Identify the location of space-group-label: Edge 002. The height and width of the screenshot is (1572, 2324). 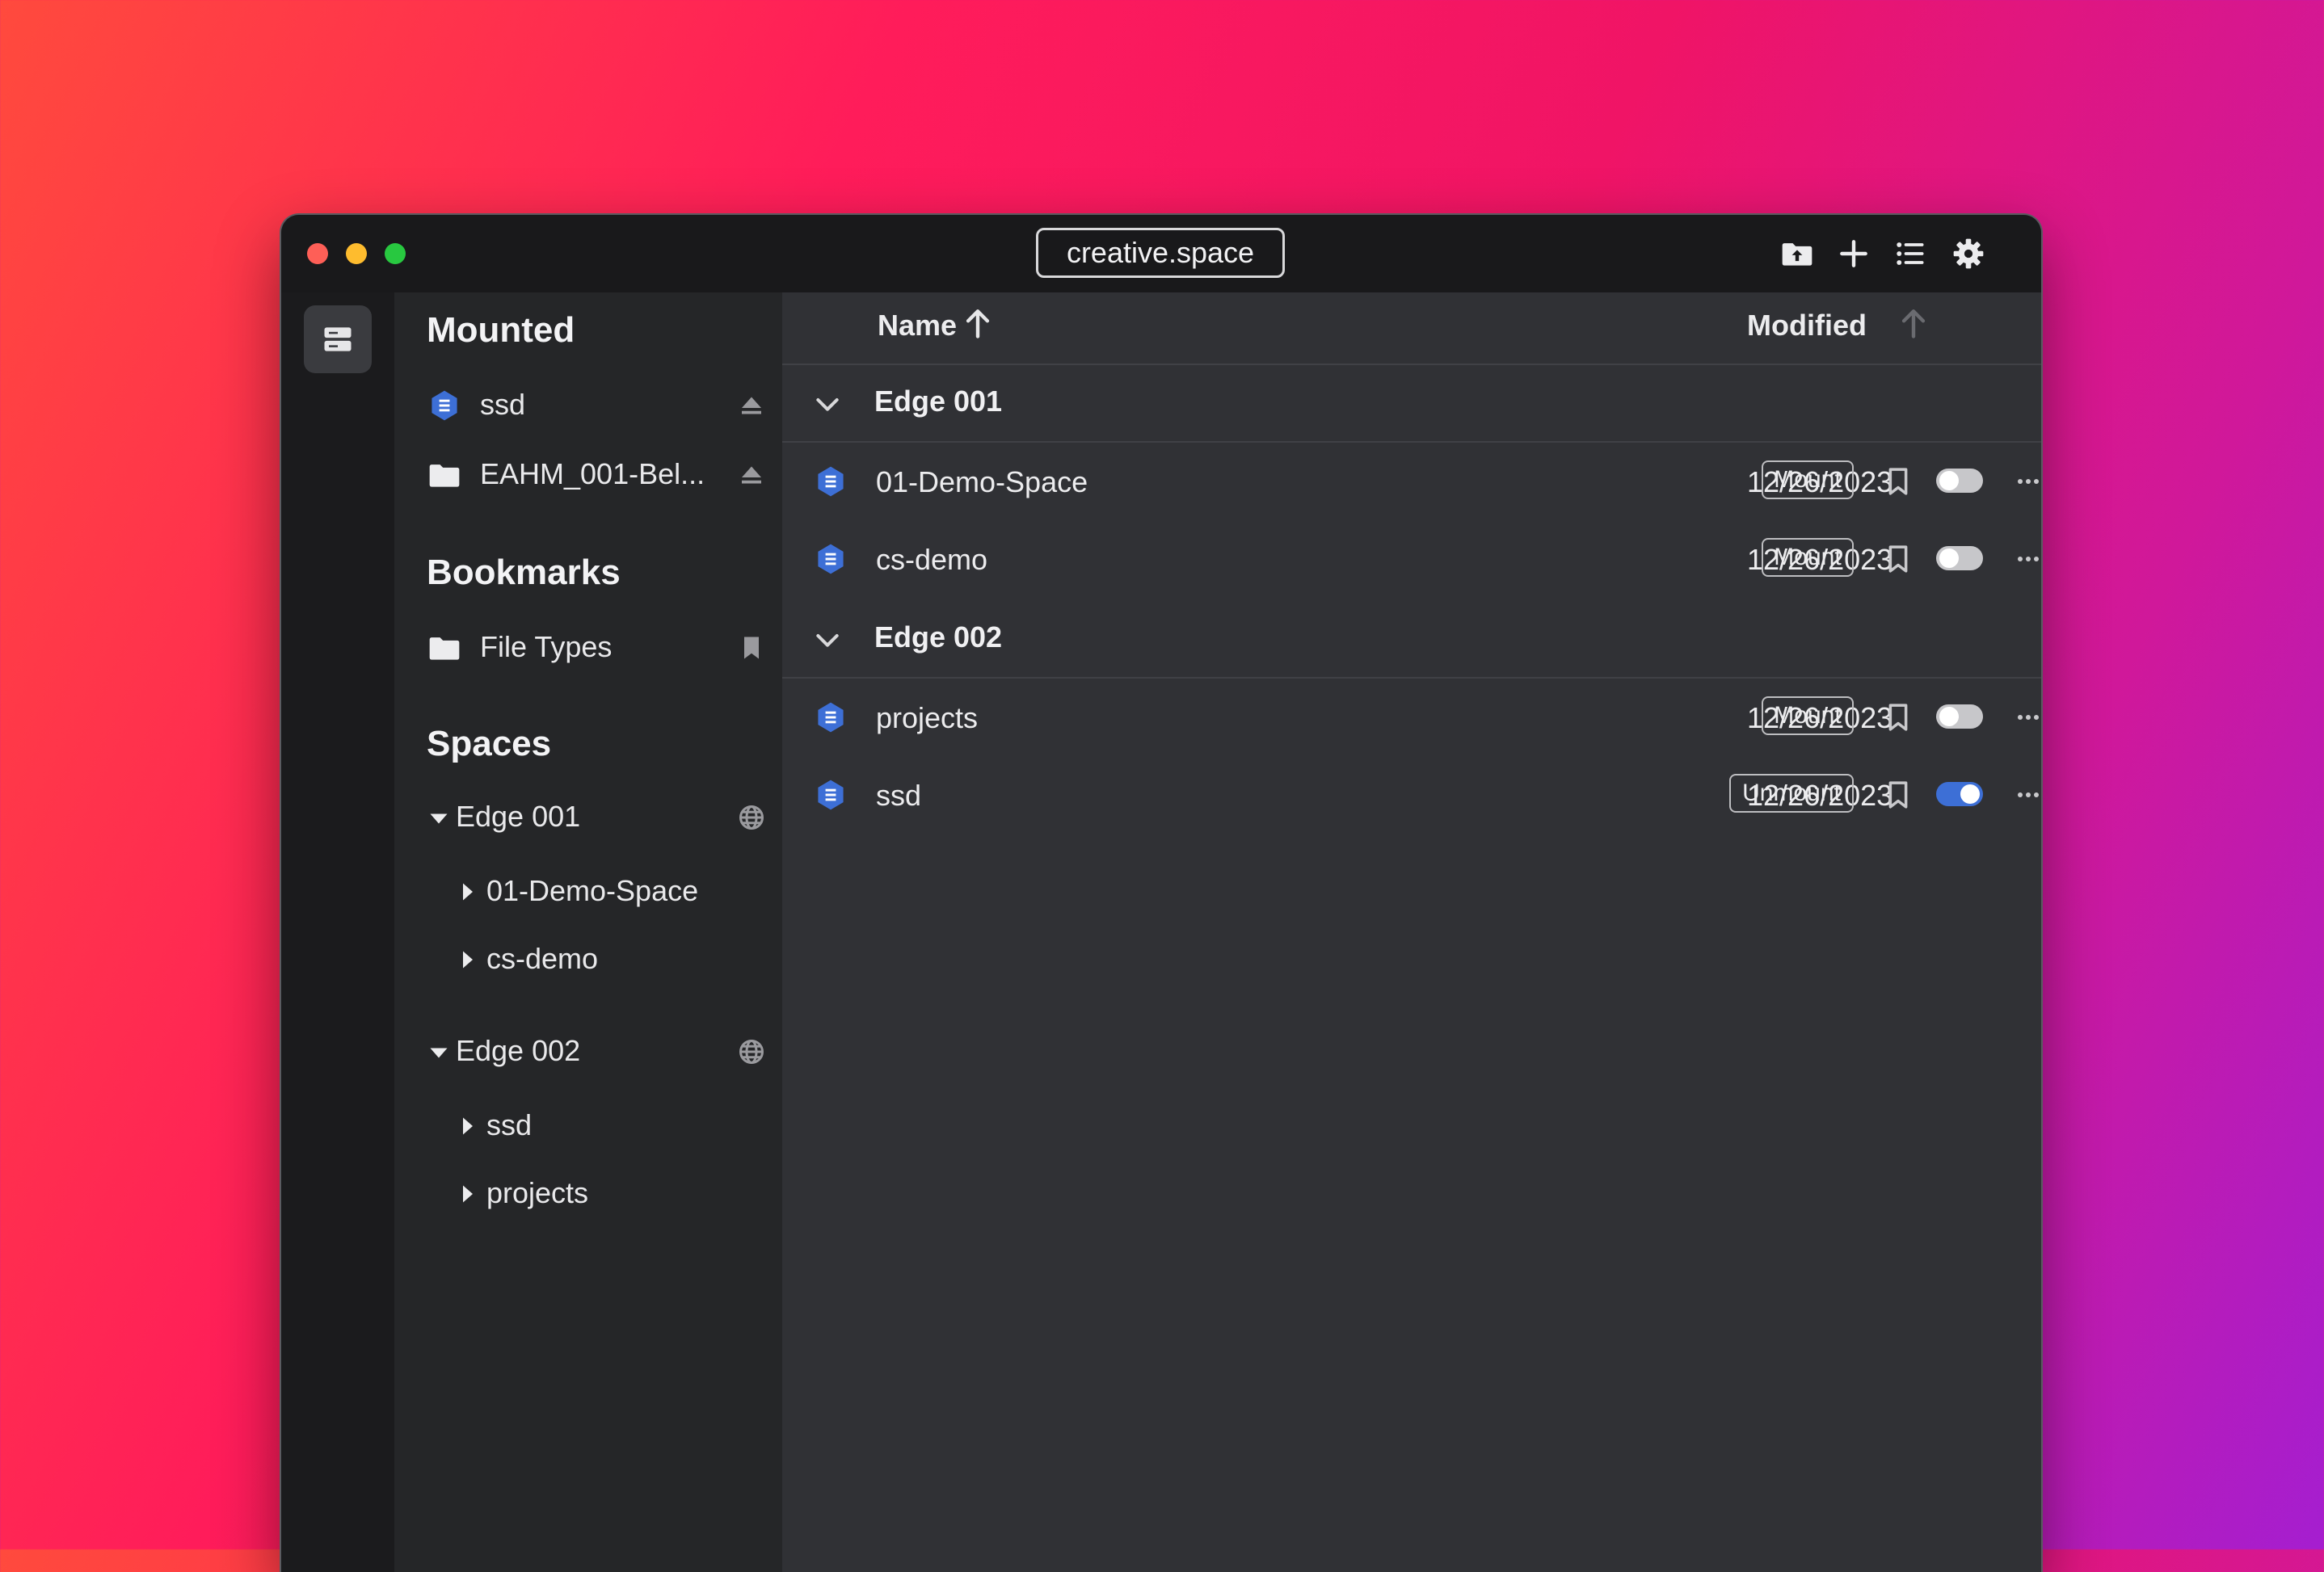
(518, 1050).